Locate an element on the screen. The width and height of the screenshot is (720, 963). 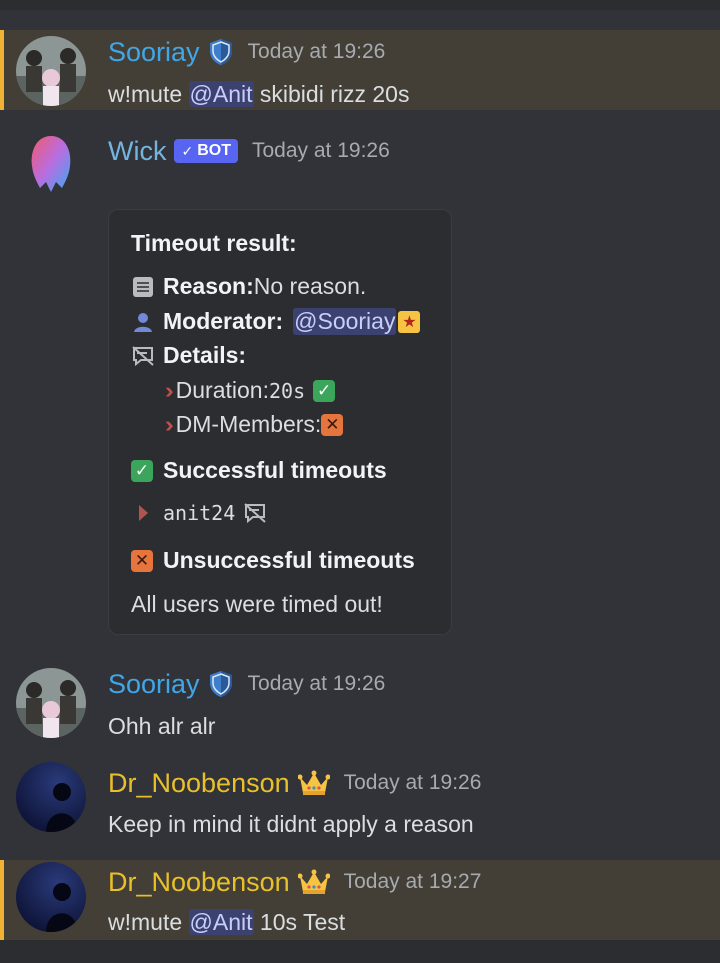
success-user-line: anit24 is located at coordinates (203, 513).